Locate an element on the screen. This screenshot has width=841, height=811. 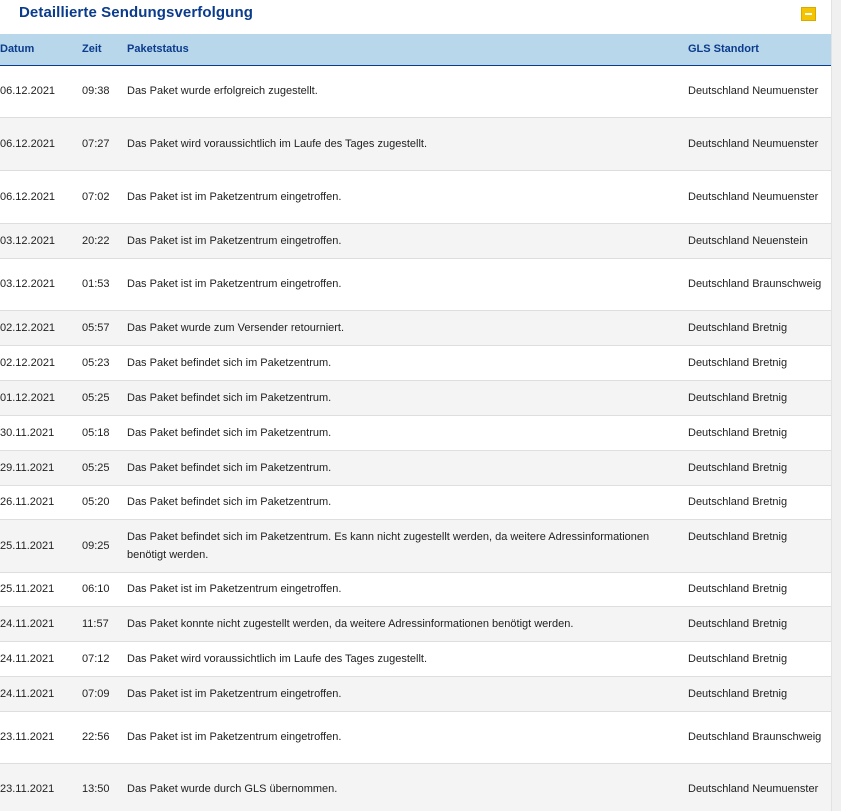
column-header-date: Datum is located at coordinates (41, 49).